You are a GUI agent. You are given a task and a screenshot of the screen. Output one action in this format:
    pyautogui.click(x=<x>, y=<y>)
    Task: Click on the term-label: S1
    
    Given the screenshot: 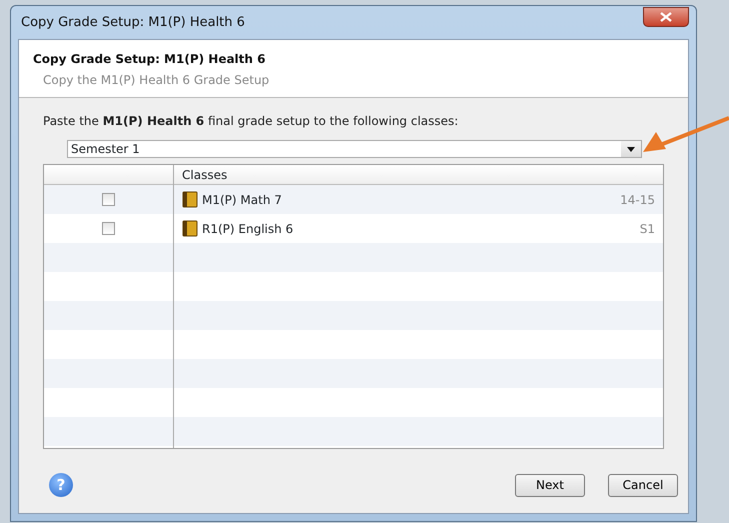 What is the action you would take?
    pyautogui.click(x=647, y=229)
    